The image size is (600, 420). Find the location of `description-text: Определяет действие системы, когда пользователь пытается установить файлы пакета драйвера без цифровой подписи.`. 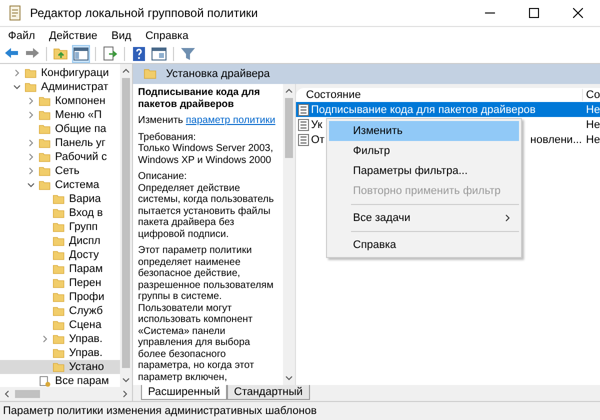

description-text: Определяет действие системы, когда пользователь пытается установить файлы пакета драйвера без цифровой подписи. is located at coordinates (206, 211).